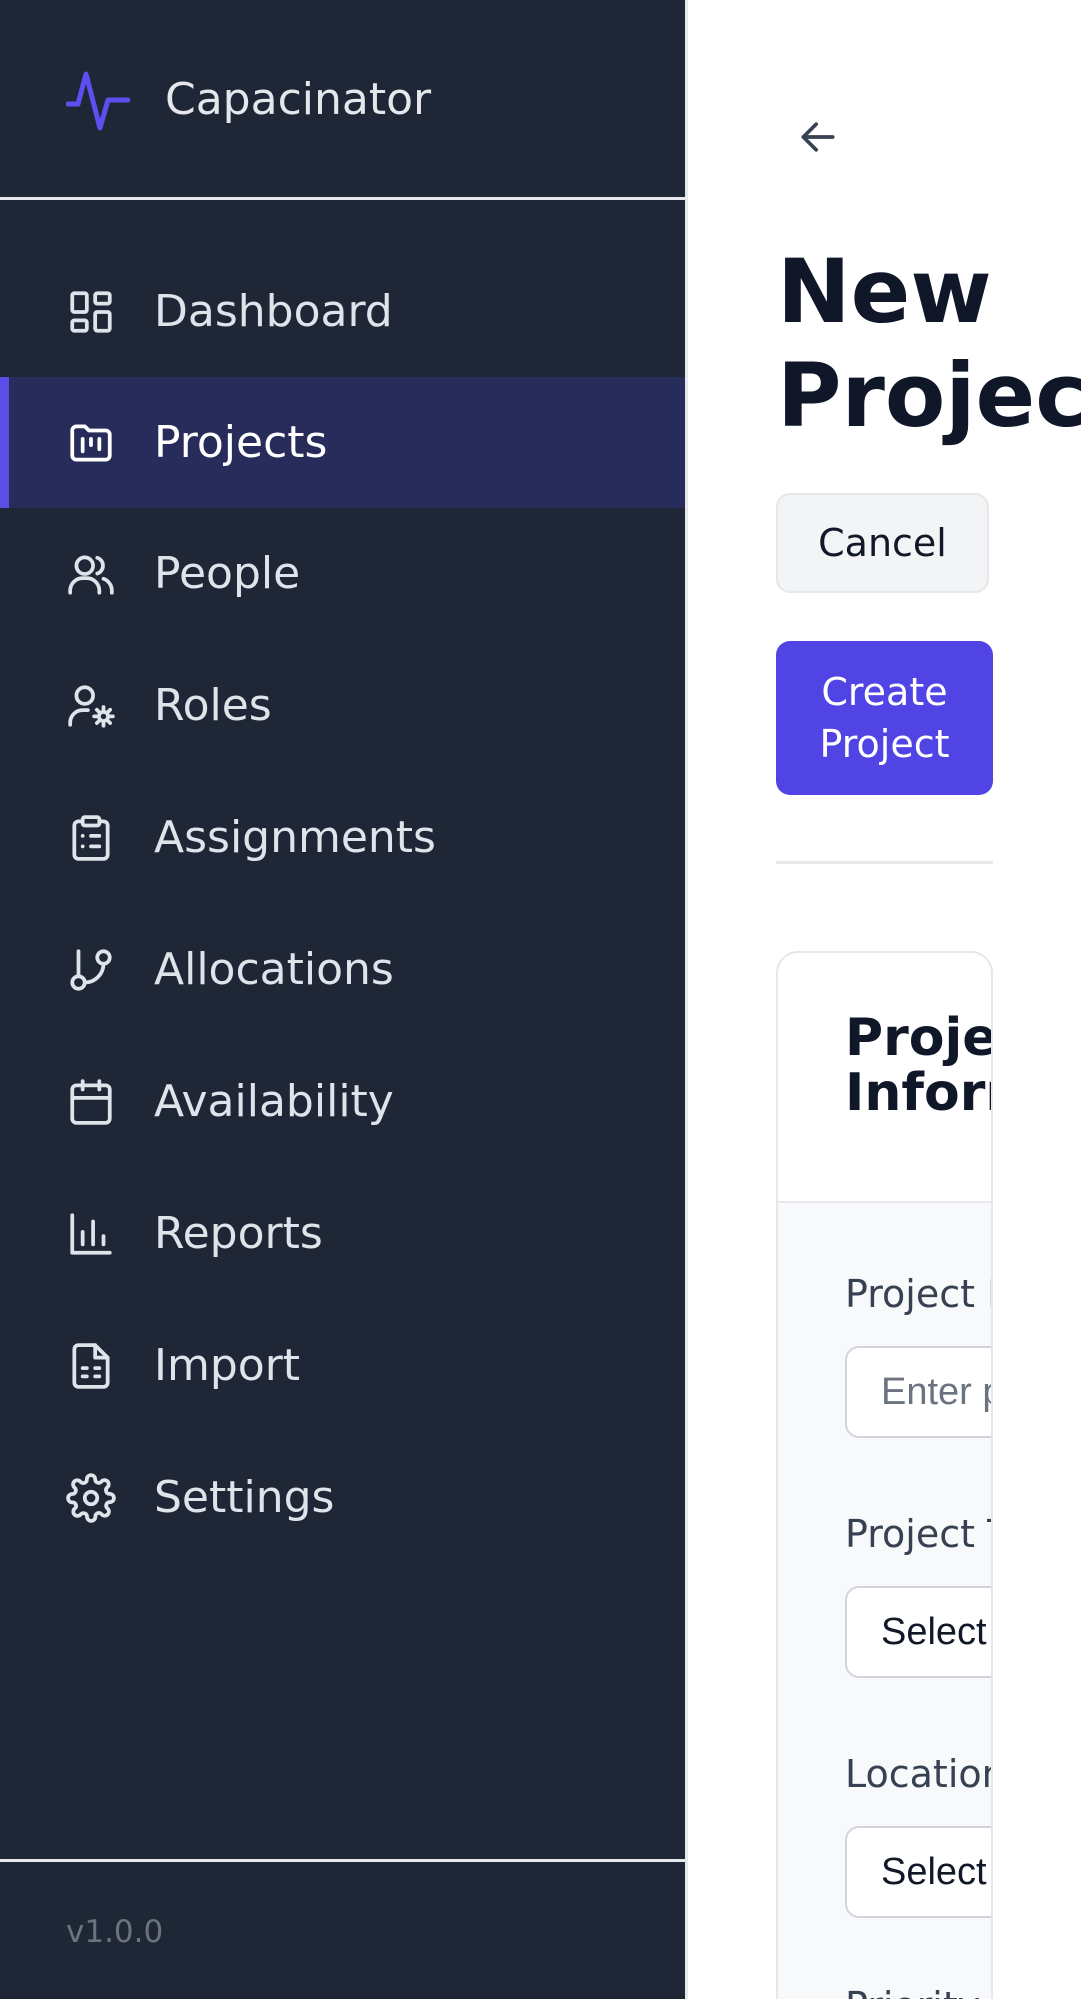 This screenshot has width=1081, height=1999. Describe the element at coordinates (115, 1932) in the screenshot. I see `app-version: v1.0.0` at that location.